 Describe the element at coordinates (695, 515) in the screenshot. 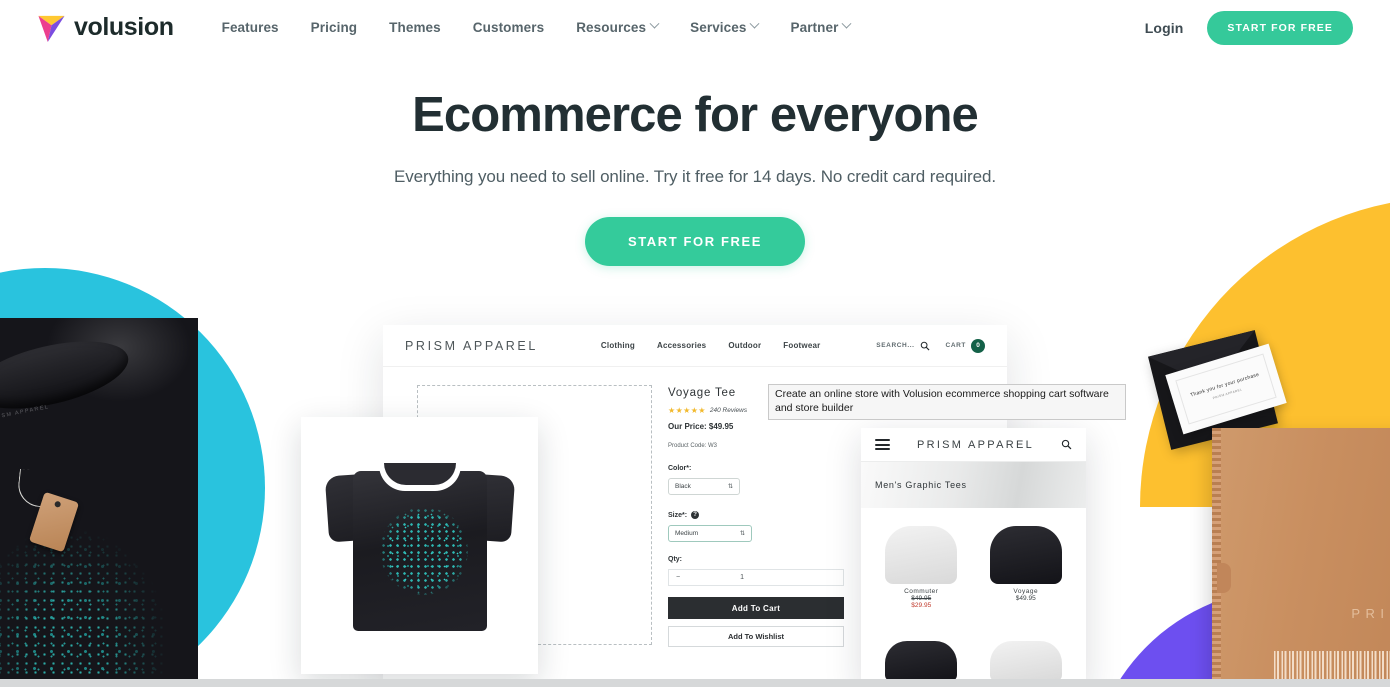

I see `info-icon: ?` at that location.